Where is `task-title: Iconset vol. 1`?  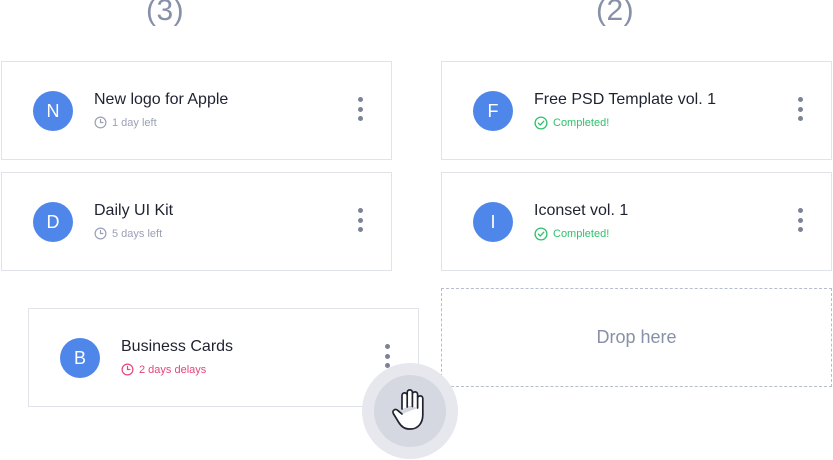
task-title: Iconset vol. 1 is located at coordinates (581, 210).